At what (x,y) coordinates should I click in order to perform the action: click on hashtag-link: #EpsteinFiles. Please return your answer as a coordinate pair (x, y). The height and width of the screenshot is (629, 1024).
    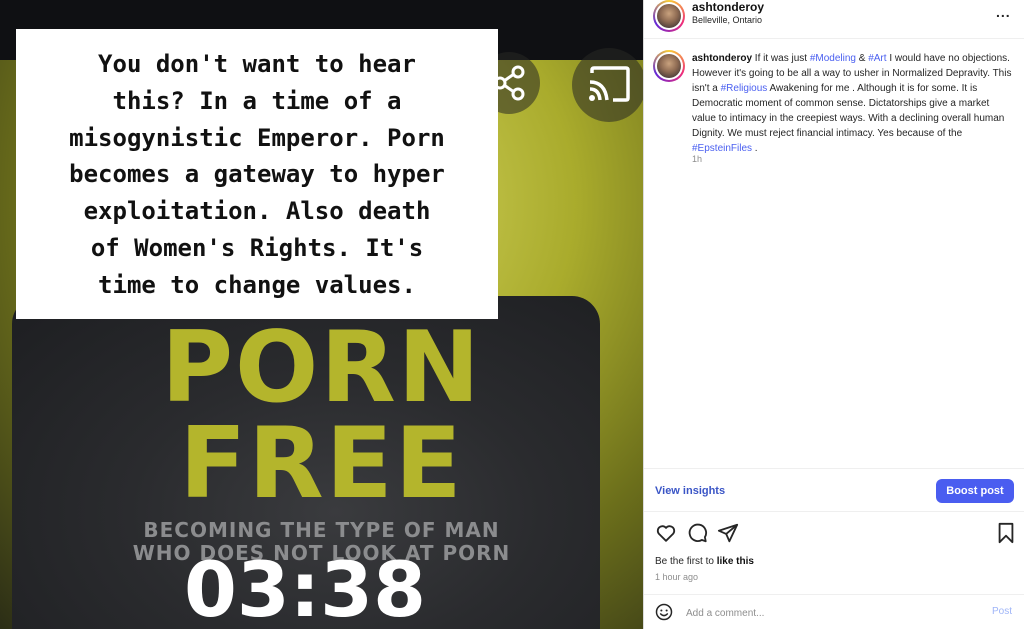
    Looking at the image, I should click on (722, 148).